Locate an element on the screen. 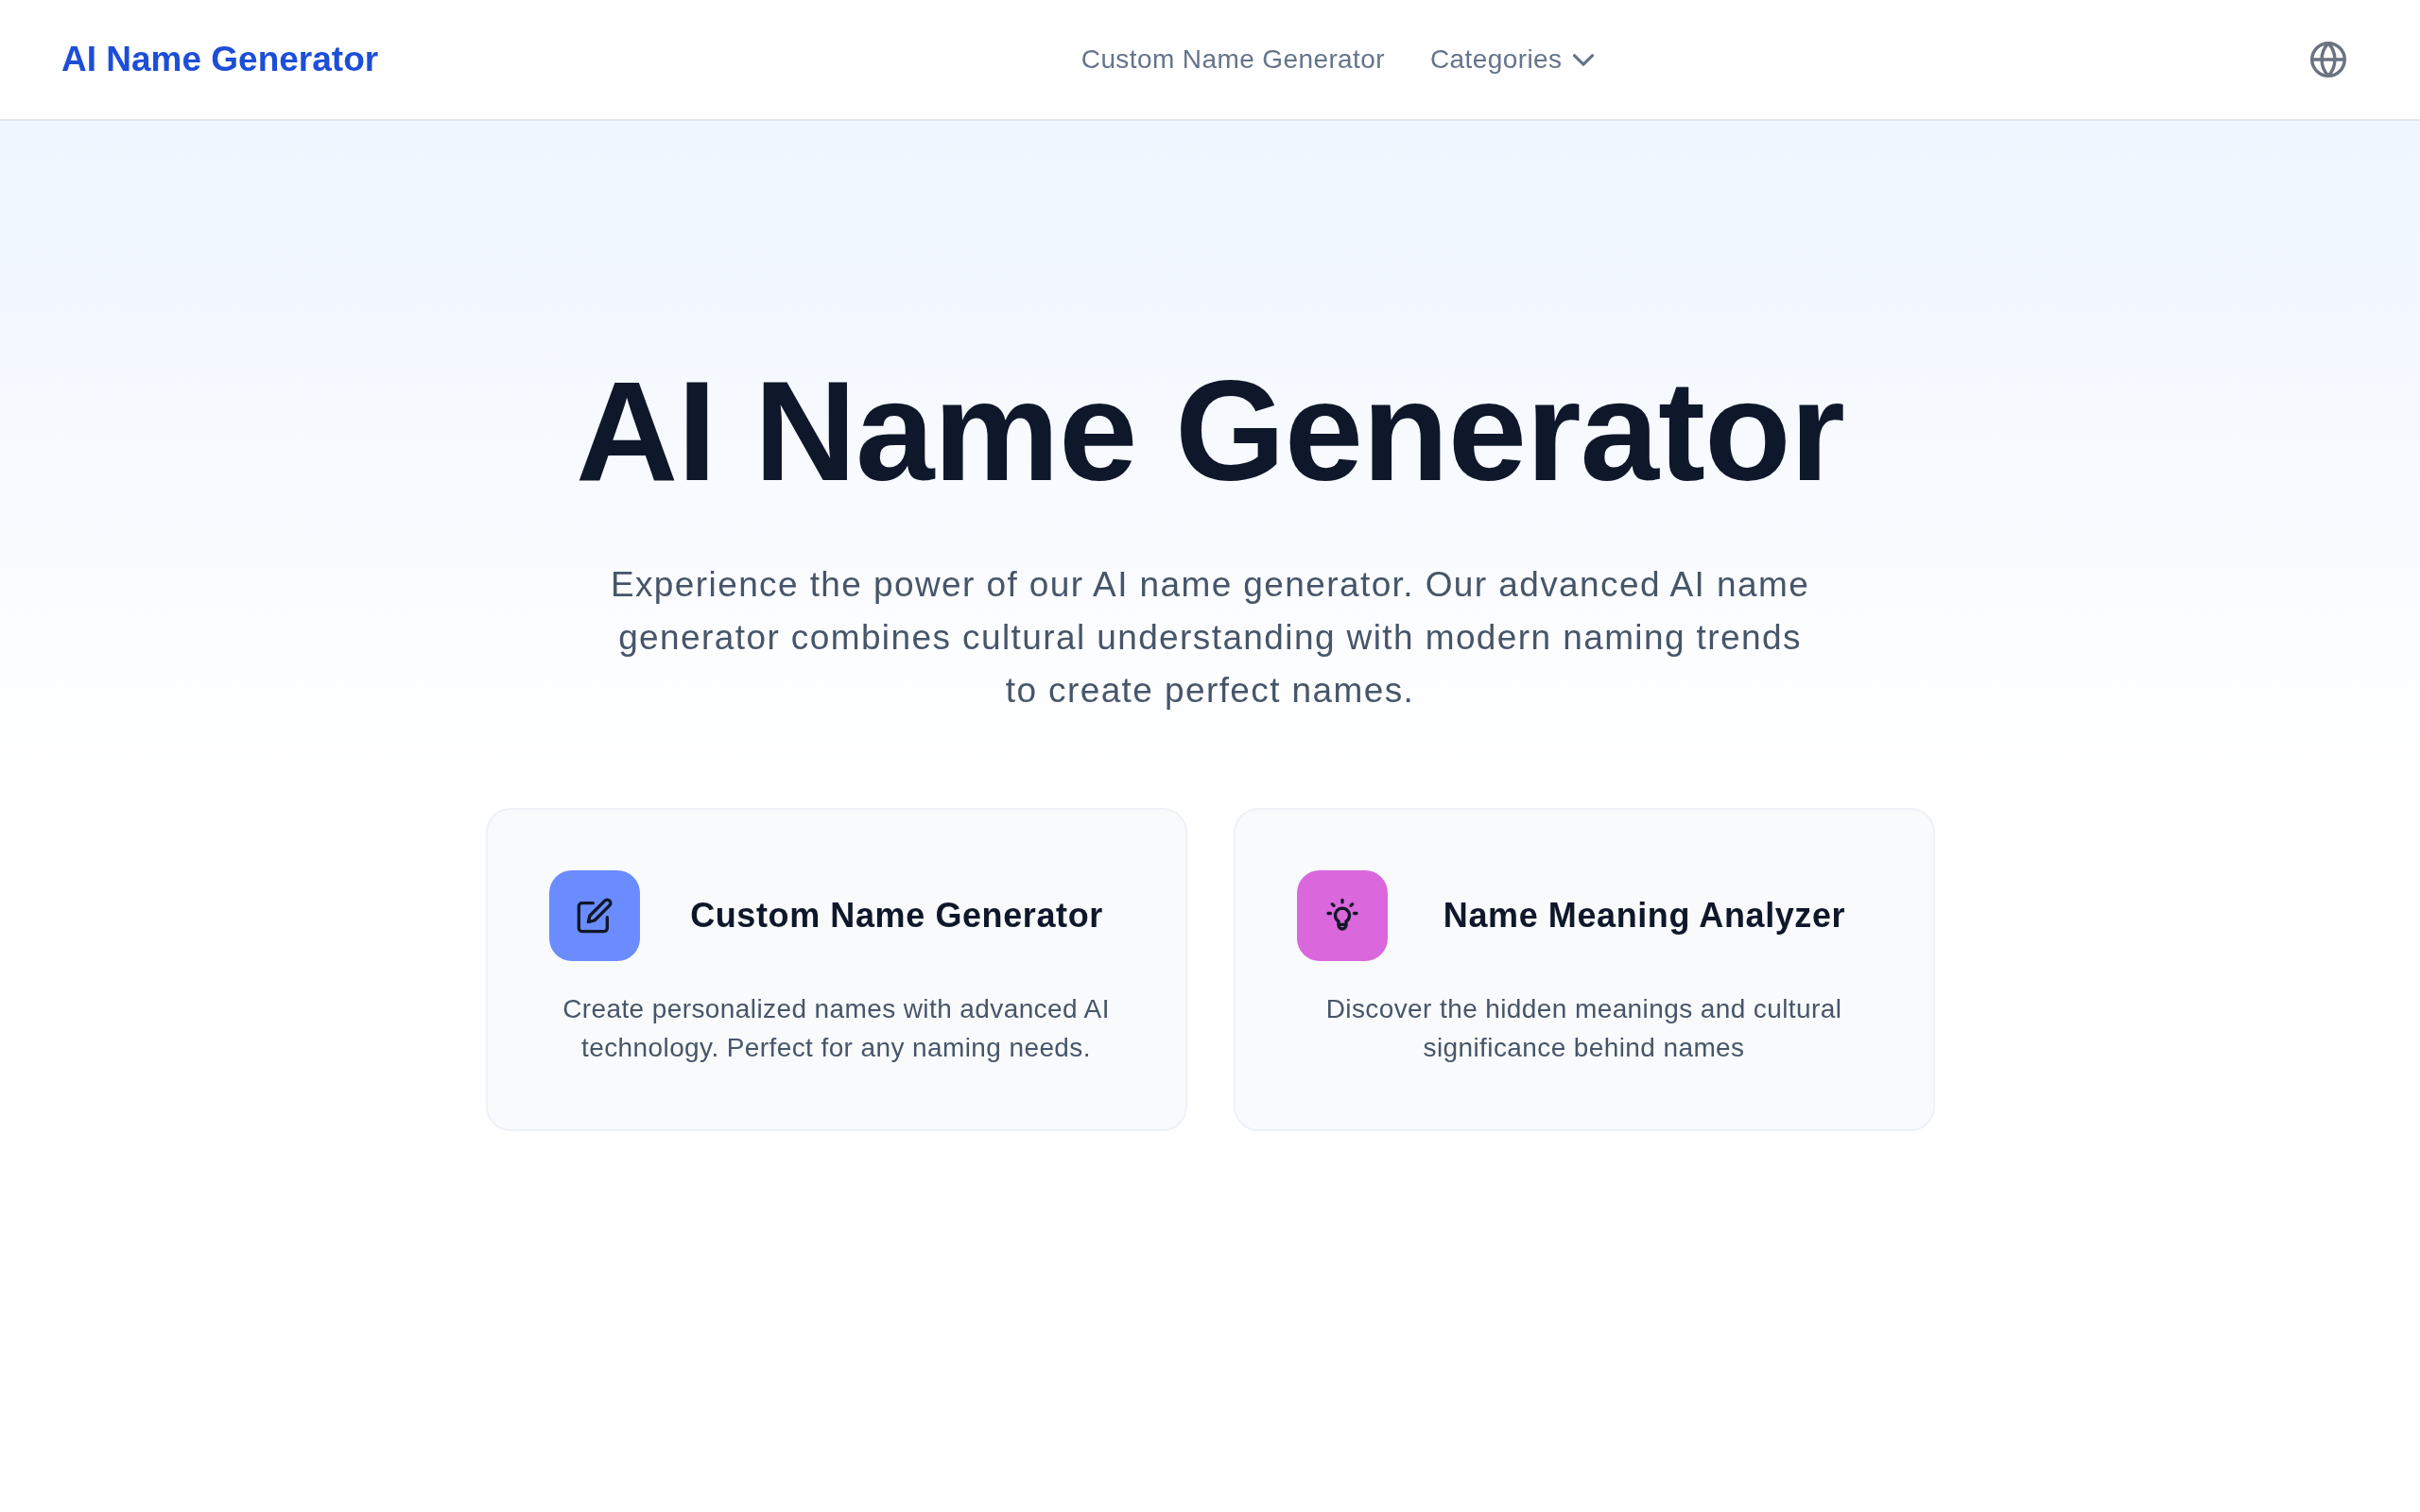 Image resolution: width=2420 pixels, height=1512 pixels. card-description: Discover the hidden meanings and cultural significance behind names is located at coordinates (1583, 1028).